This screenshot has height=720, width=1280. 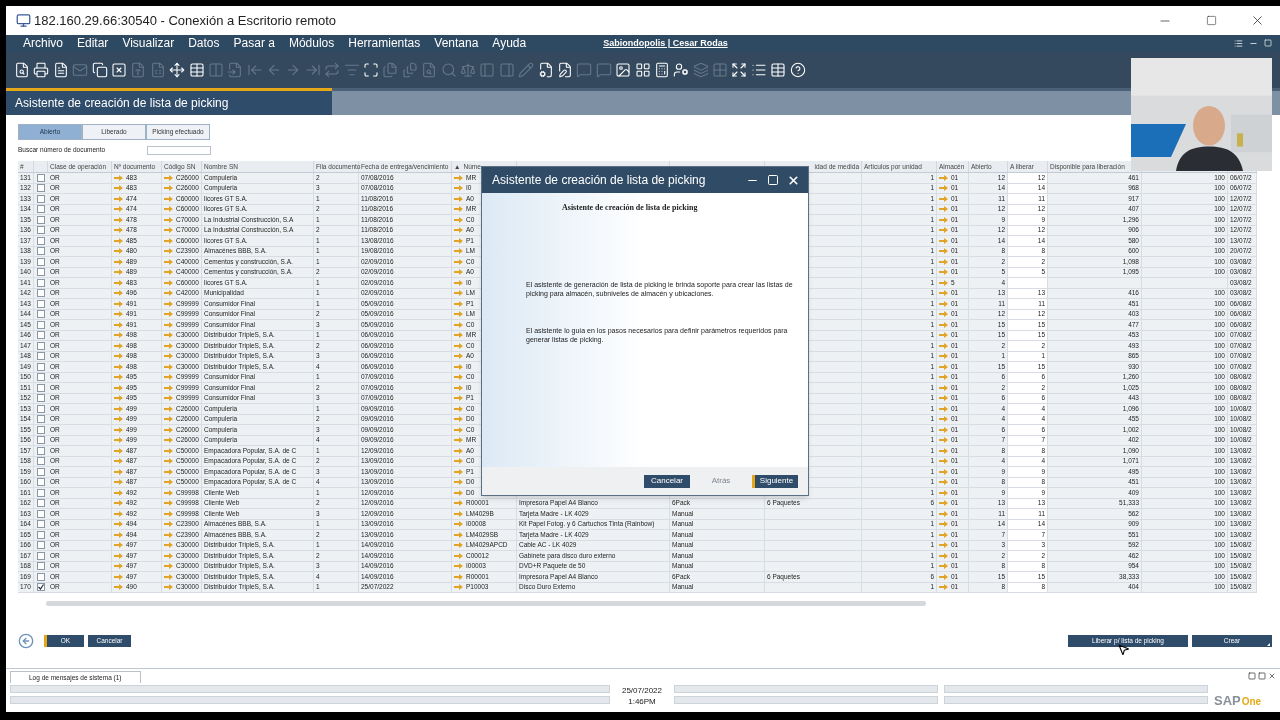 I want to click on menu-item: Editar, so click(x=93, y=43).